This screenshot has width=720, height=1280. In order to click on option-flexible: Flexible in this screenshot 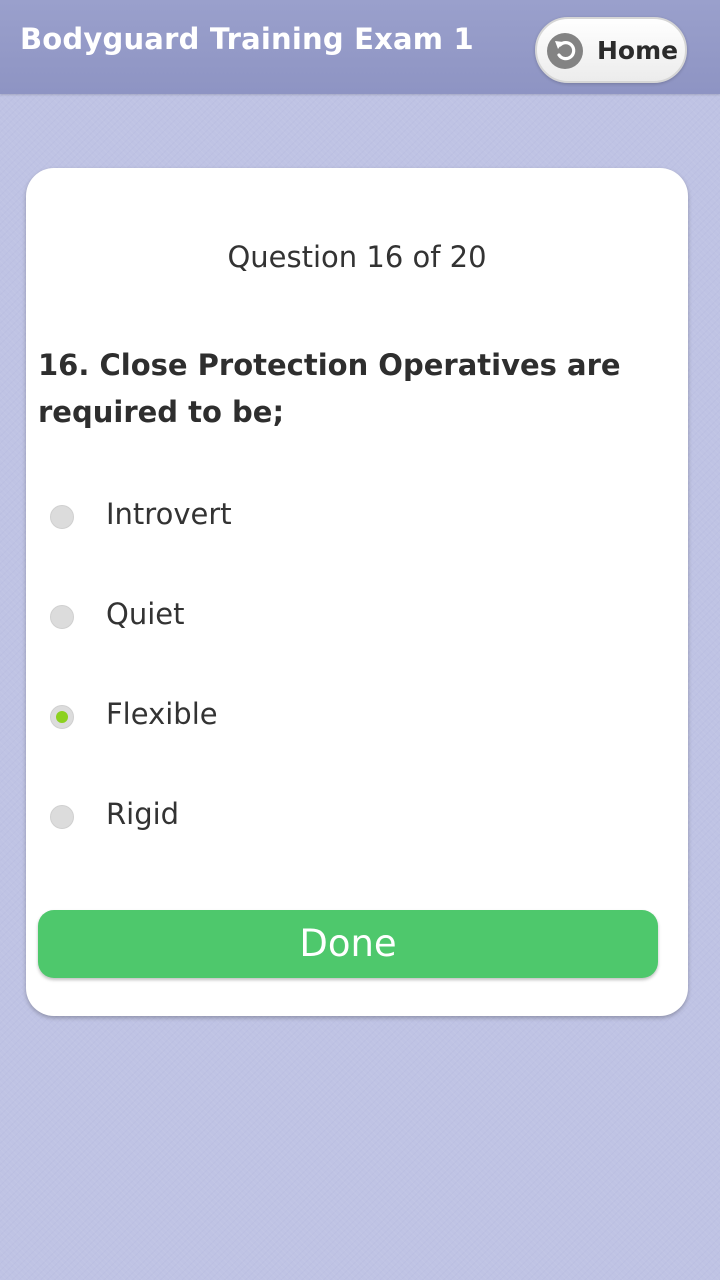, I will do `click(353, 717)`.